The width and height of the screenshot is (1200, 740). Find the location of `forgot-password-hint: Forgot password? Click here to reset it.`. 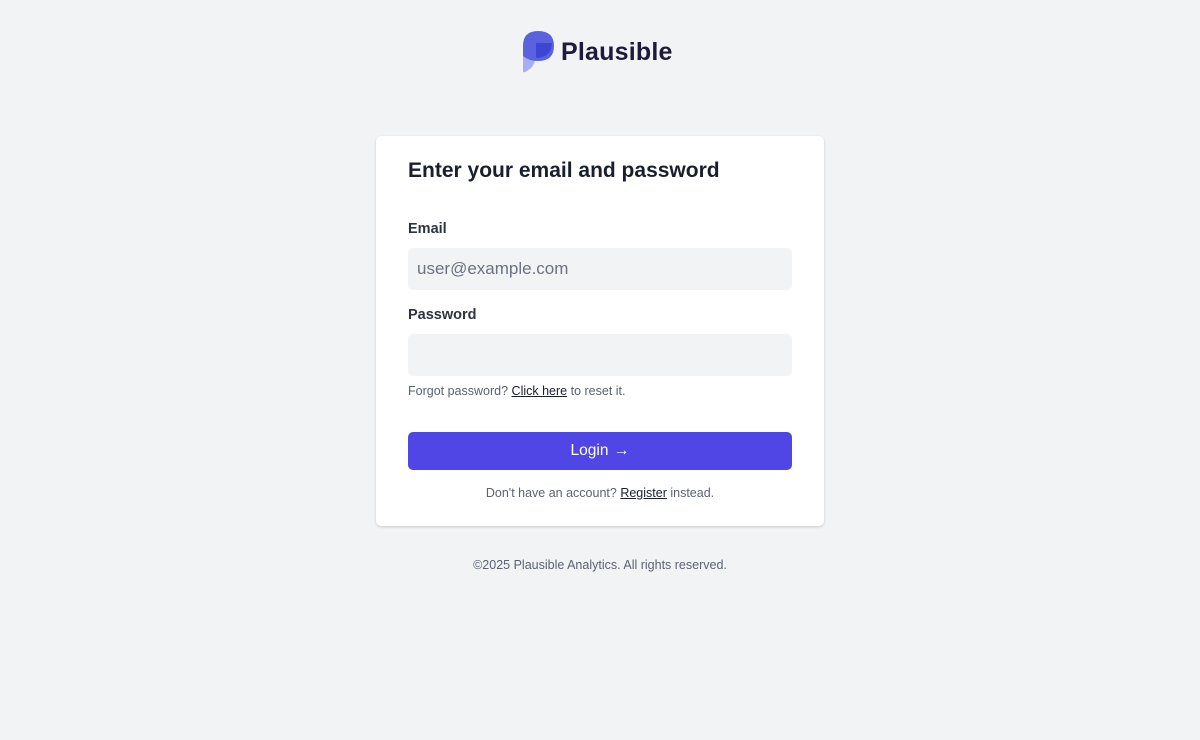

forgot-password-hint: Forgot password? Click here to reset it. is located at coordinates (517, 391).